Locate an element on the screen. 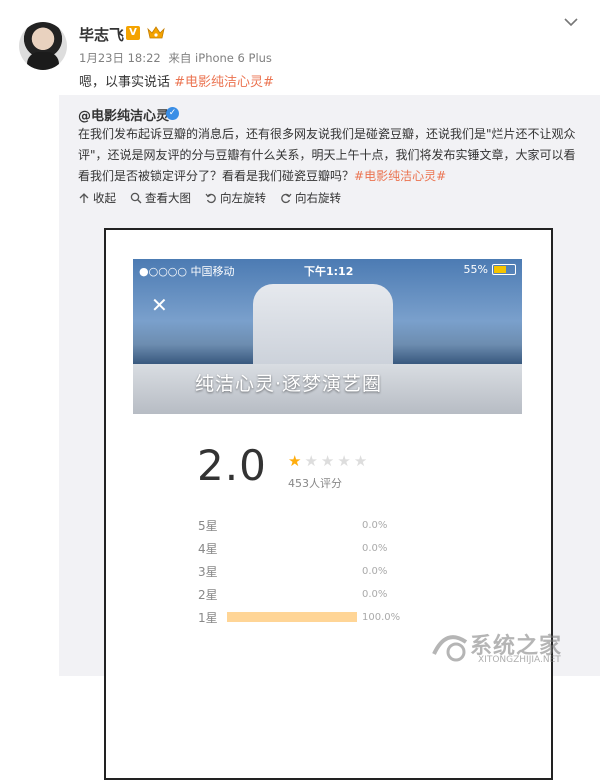 Image resolution: width=600 pixels, height=780 pixels. hero-image: ●○○○○ 中国移动 下午1:12 55% ✕ 纯洁心灵·逐梦演艺圈 is located at coordinates (327, 336).